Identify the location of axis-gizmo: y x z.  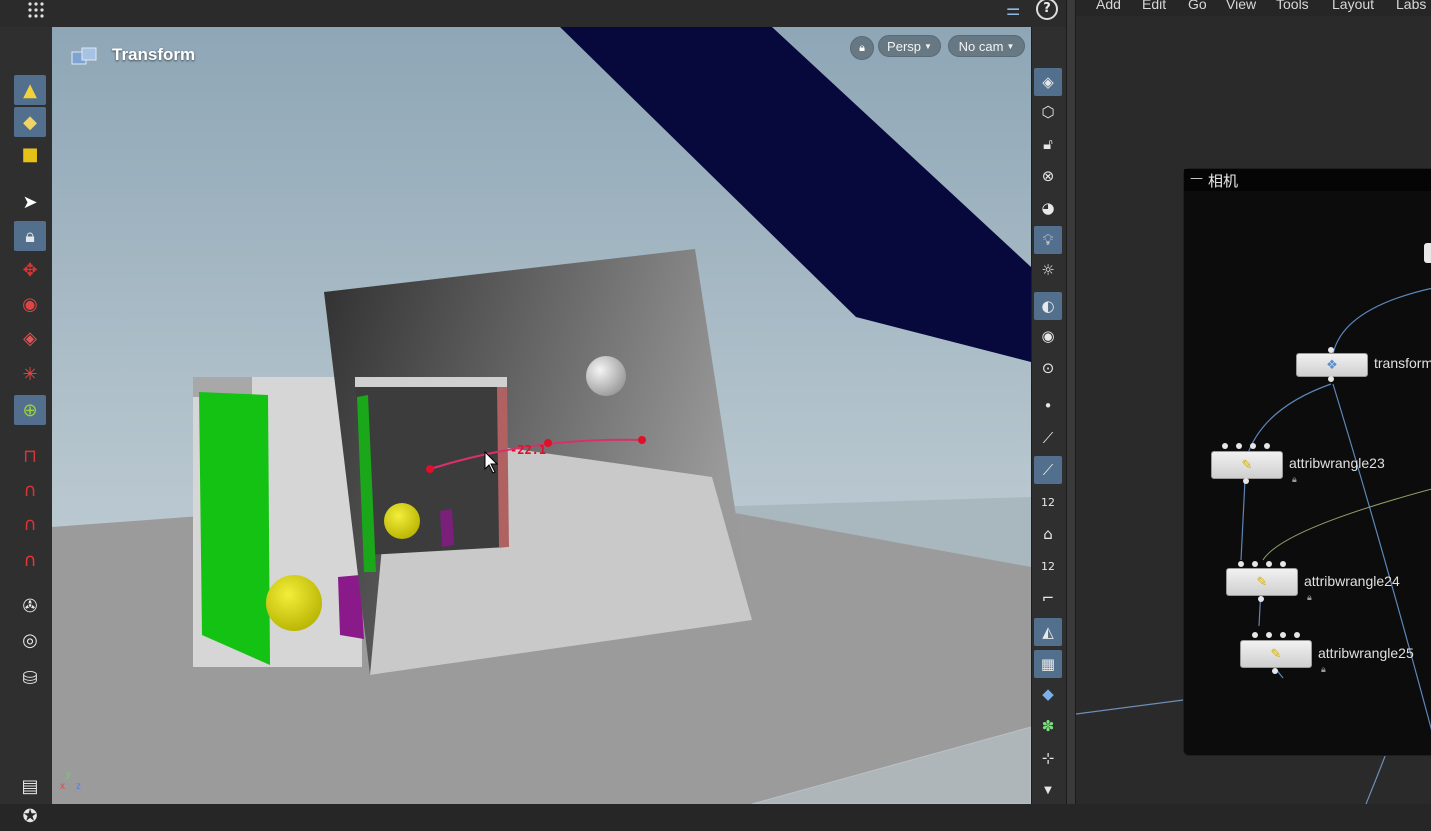
(75, 783).